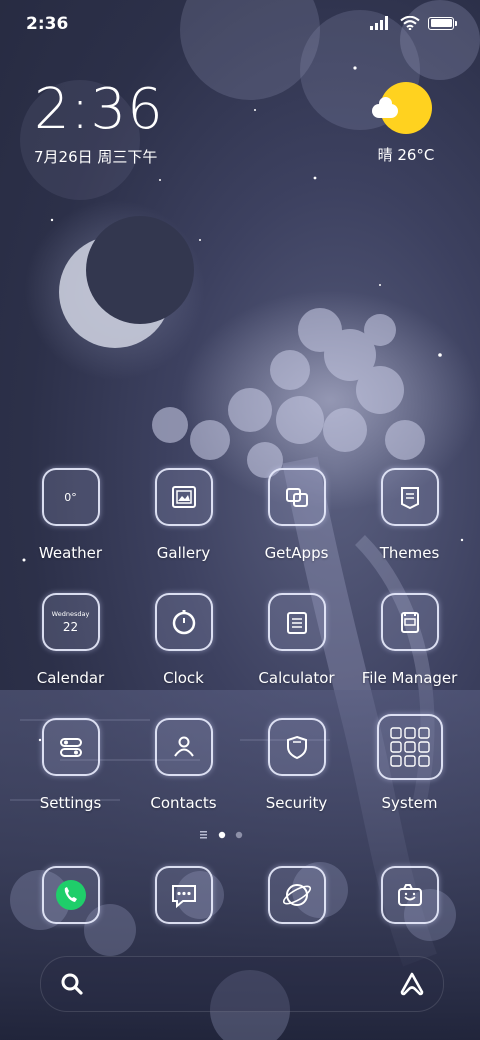 The height and width of the screenshot is (1040, 480). What do you see at coordinates (183, 553) in the screenshot?
I see `app-label: Gallery` at bounding box center [183, 553].